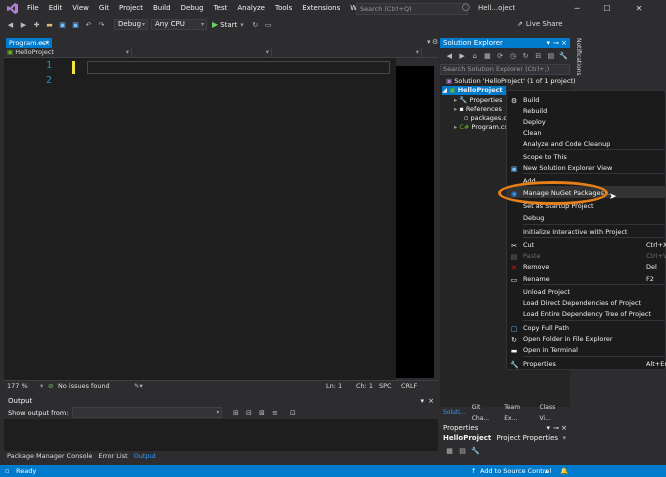  I want to click on context-menu-item: ▭ Rename F2, so click(586, 279).